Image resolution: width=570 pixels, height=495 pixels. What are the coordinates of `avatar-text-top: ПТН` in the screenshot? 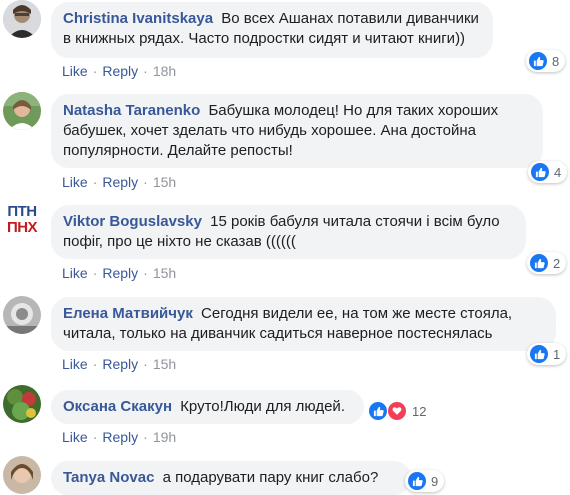 It's located at (22, 211).